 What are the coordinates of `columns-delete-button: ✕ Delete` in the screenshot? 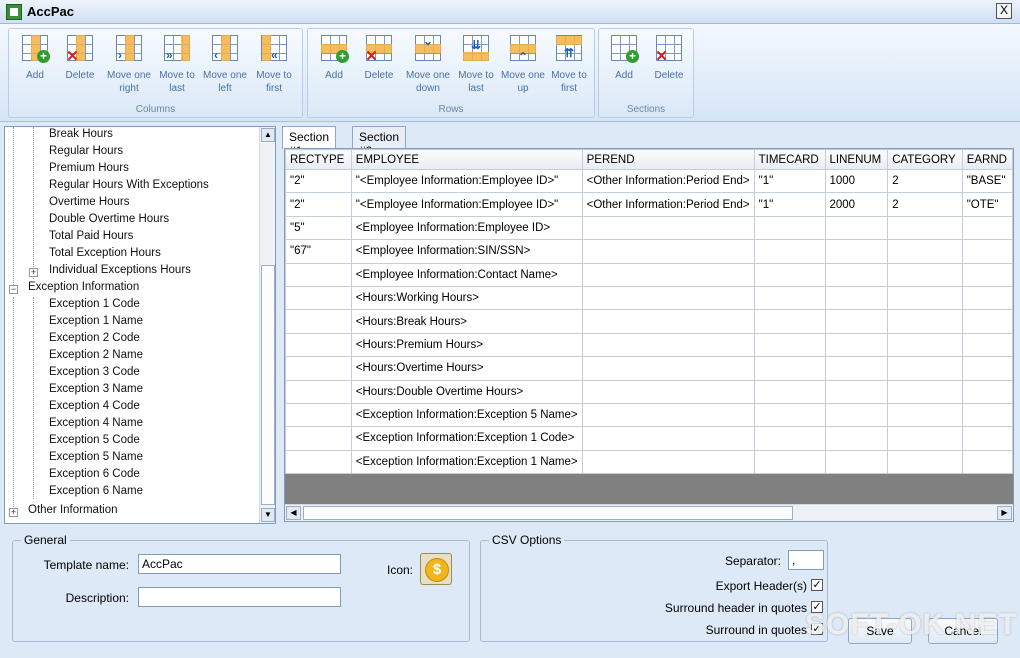 It's located at (80, 57).